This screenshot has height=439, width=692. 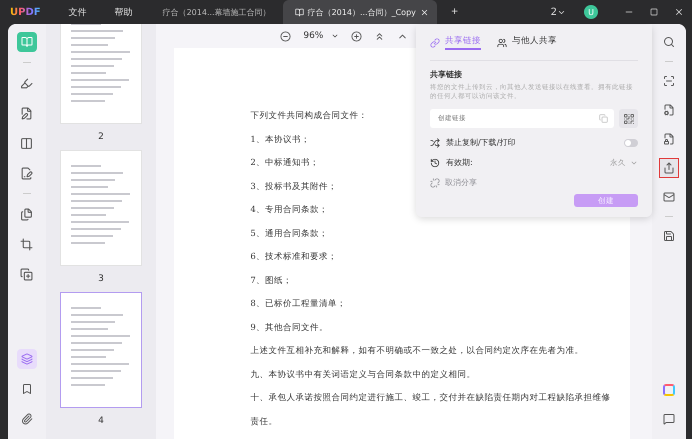 What do you see at coordinates (417, 351) in the screenshot?
I see `document-text: 上述文件互相补充和解释，如有不明确或不一致之处，以合同约定次序在先者为准。` at bounding box center [417, 351].